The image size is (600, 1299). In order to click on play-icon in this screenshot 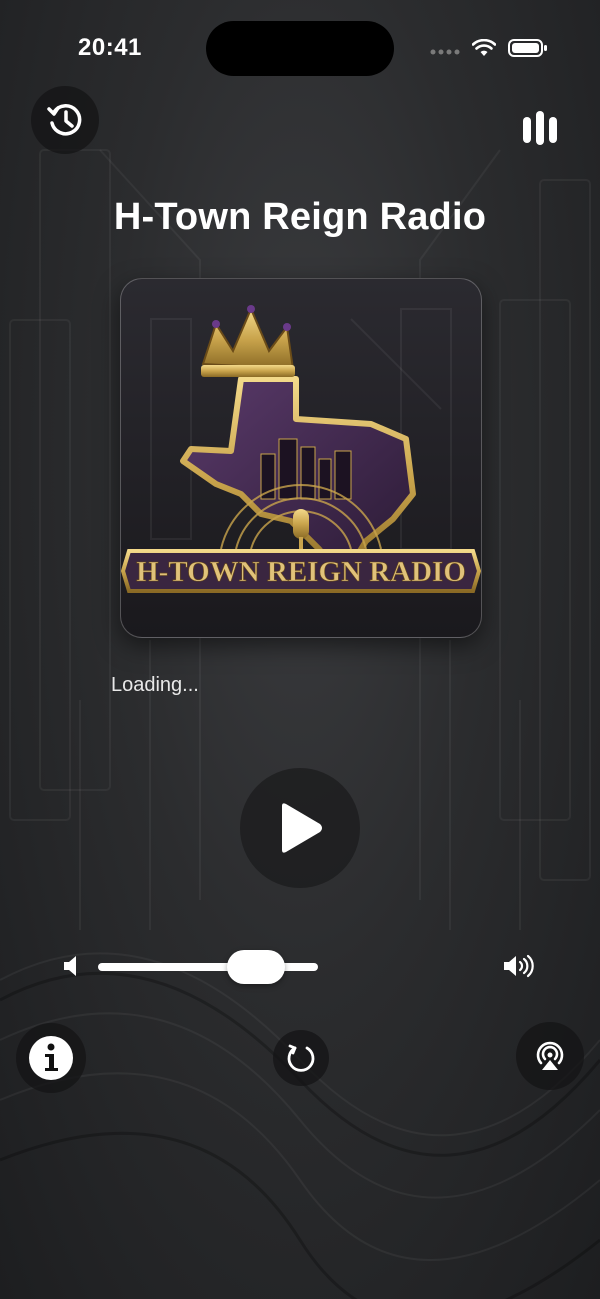, I will do `click(302, 828)`.